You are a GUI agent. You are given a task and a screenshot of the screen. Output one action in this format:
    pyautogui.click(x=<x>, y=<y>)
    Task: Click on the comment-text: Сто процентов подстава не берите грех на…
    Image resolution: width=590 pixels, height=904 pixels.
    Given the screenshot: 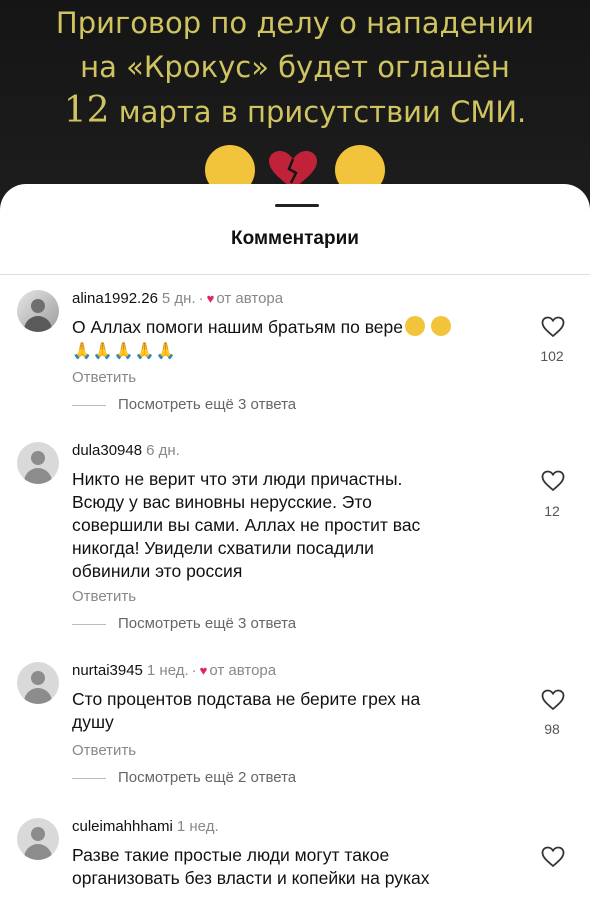 What is the action you would take?
    pyautogui.click(x=246, y=711)
    